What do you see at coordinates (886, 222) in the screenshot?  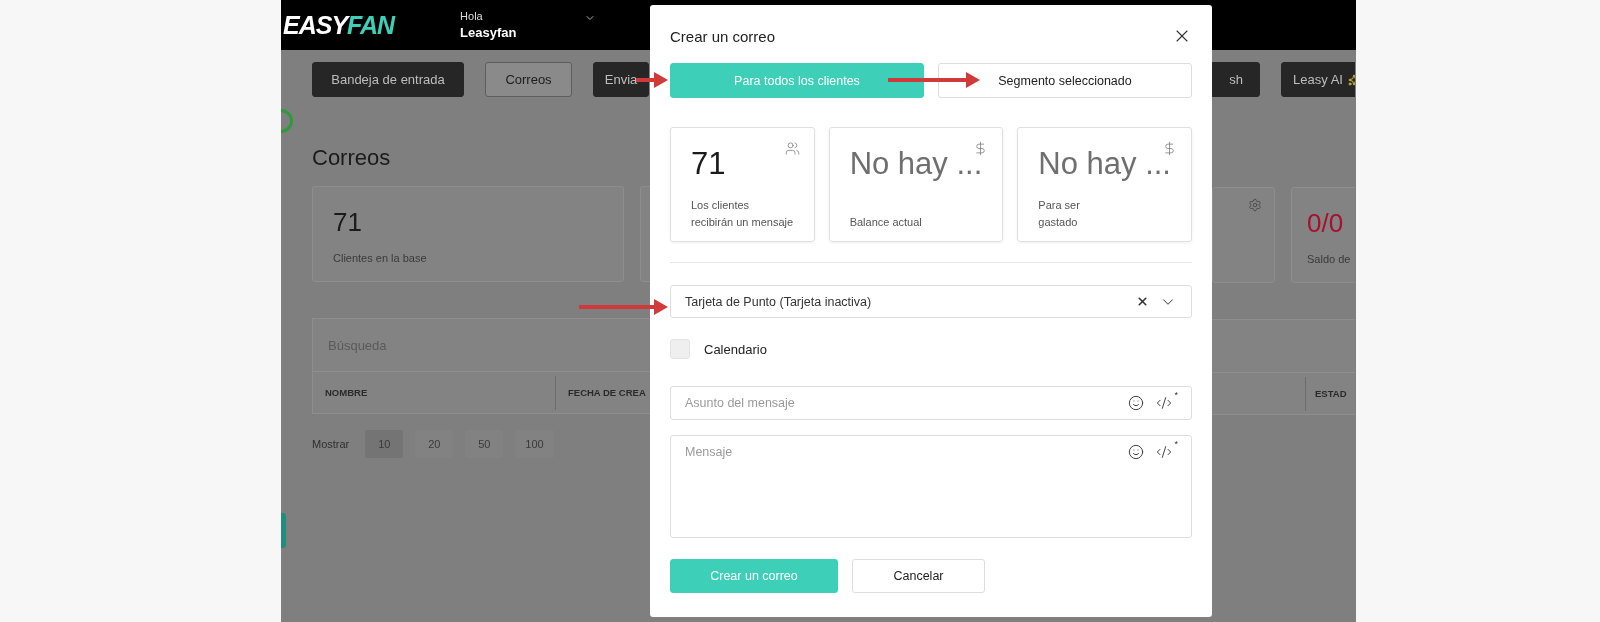 I see `stat-label: Balance actual` at bounding box center [886, 222].